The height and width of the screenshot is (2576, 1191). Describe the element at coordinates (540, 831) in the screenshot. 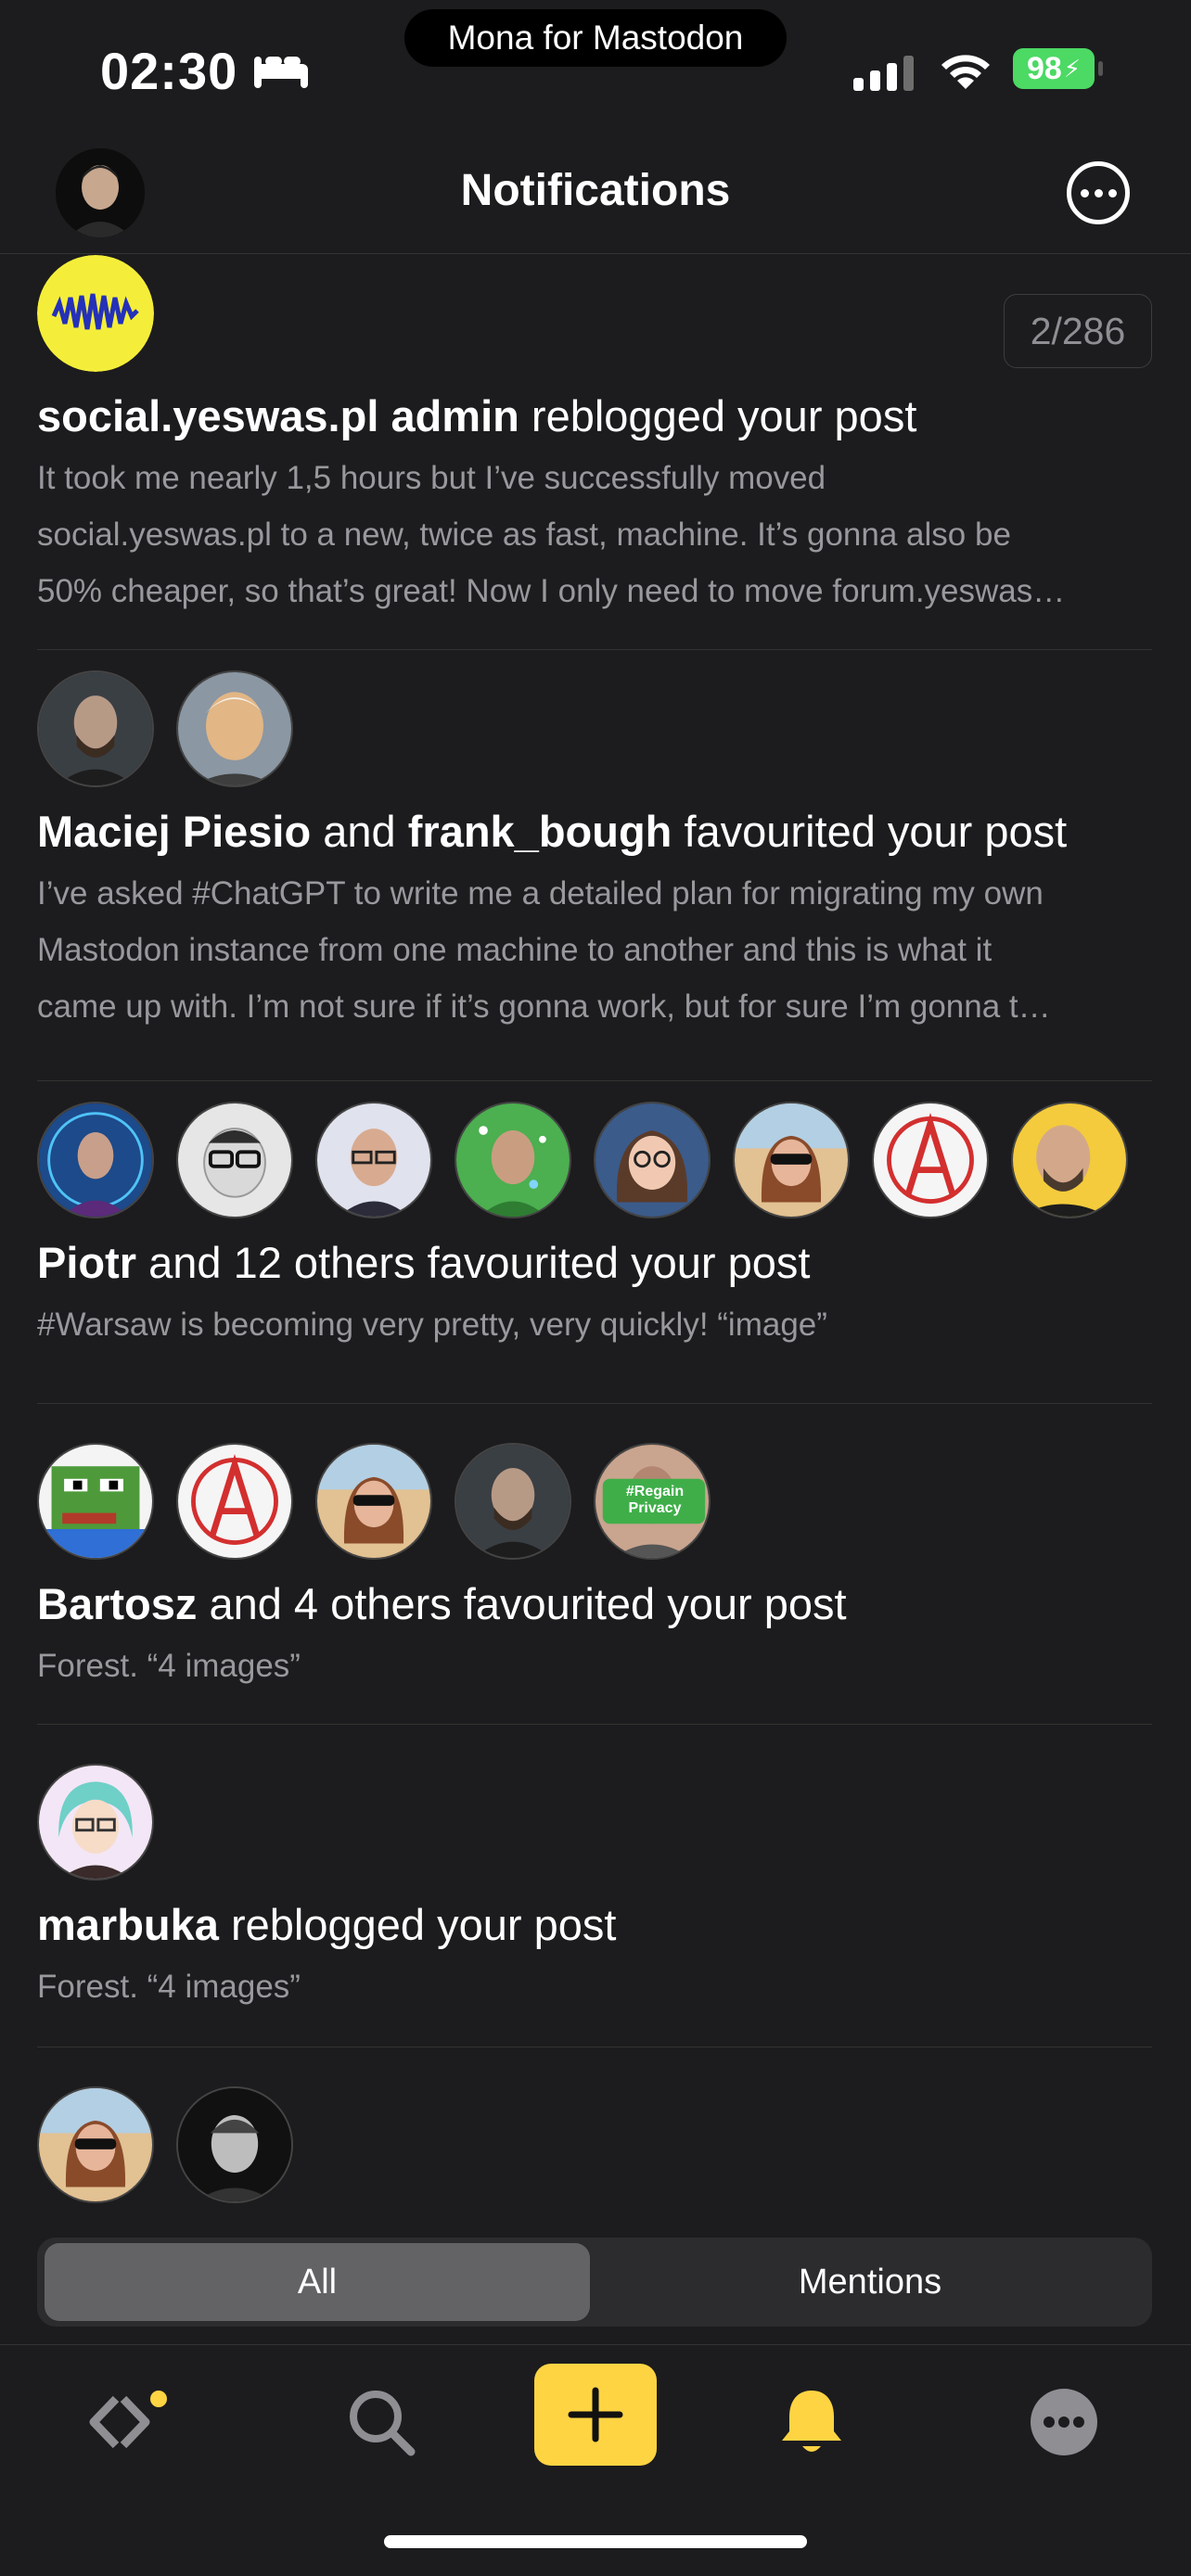

I see `actor-name: frank_bough` at that location.